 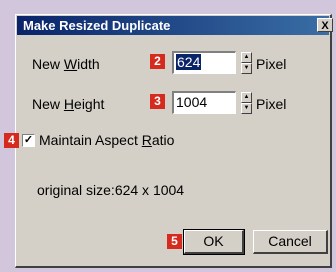 What do you see at coordinates (111, 190) in the screenshot?
I see `original-size-text: original size:624 x 1004` at bounding box center [111, 190].